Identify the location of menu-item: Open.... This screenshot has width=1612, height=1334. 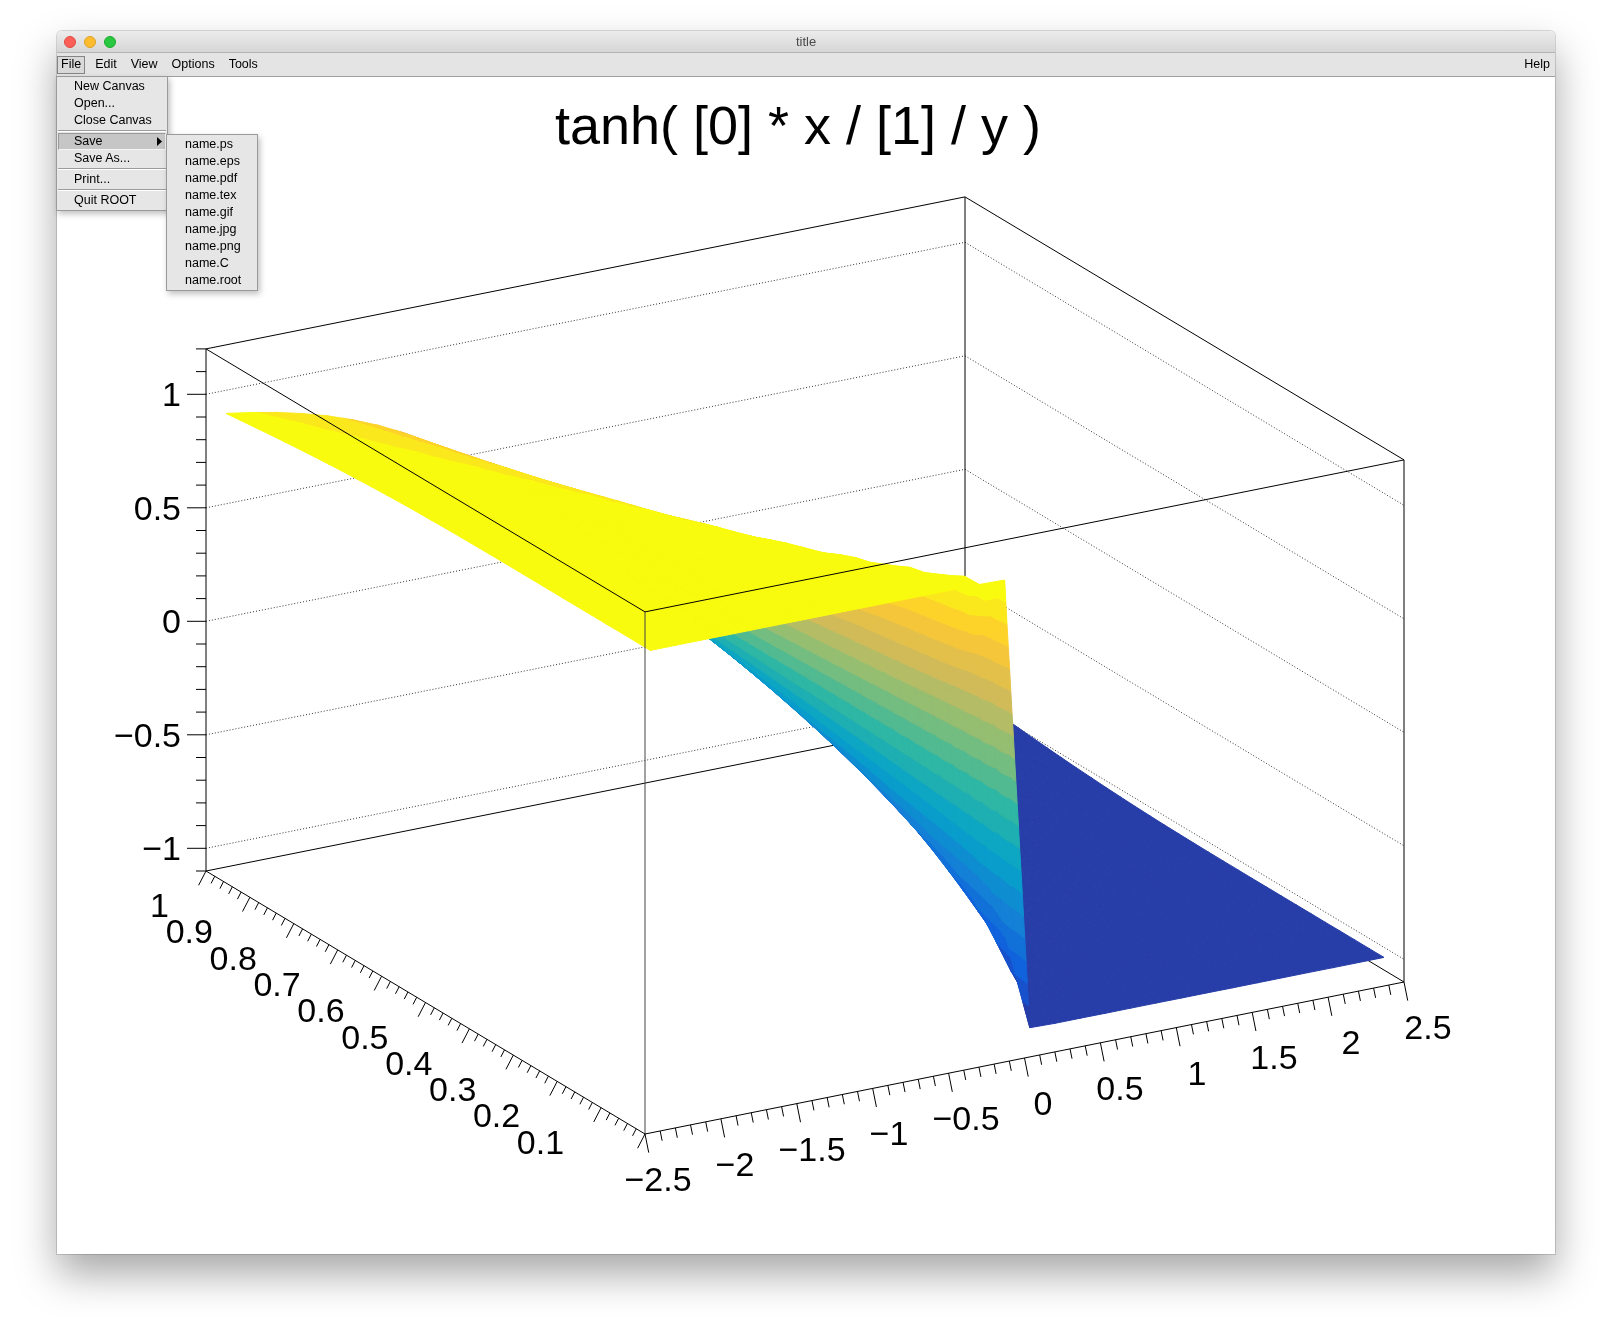
(112, 103).